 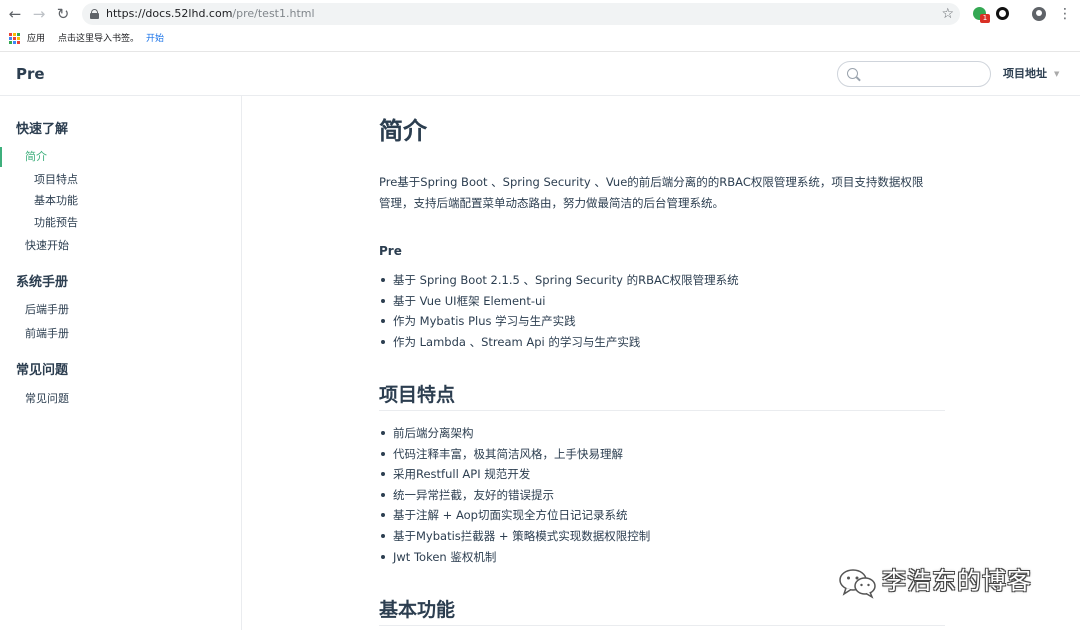 I want to click on bookmark-apps: 应用, so click(x=36, y=39).